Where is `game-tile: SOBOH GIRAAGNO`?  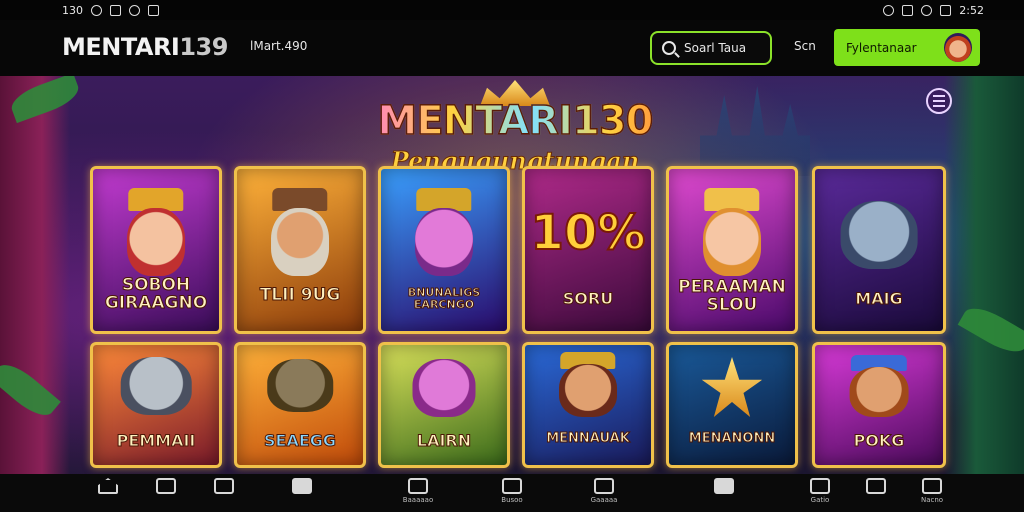
game-tile: SOBOH GIRAAGNO is located at coordinates (156, 250).